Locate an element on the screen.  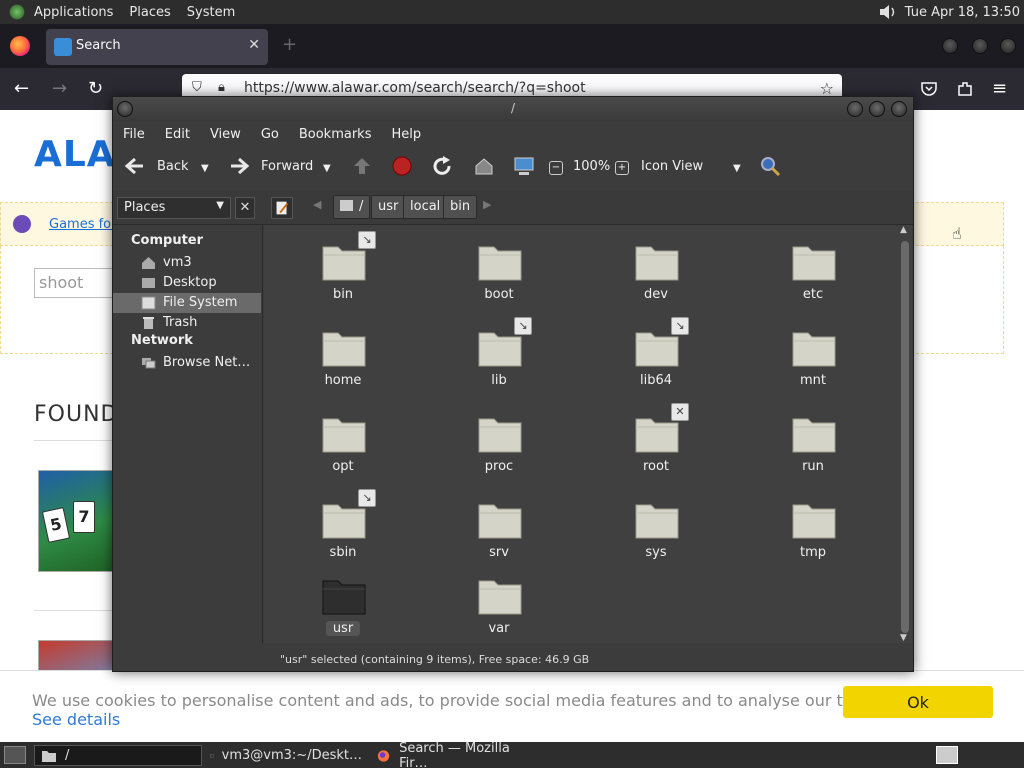
crumb-right-arrow-icon: ▶ is located at coordinates (487, 204).